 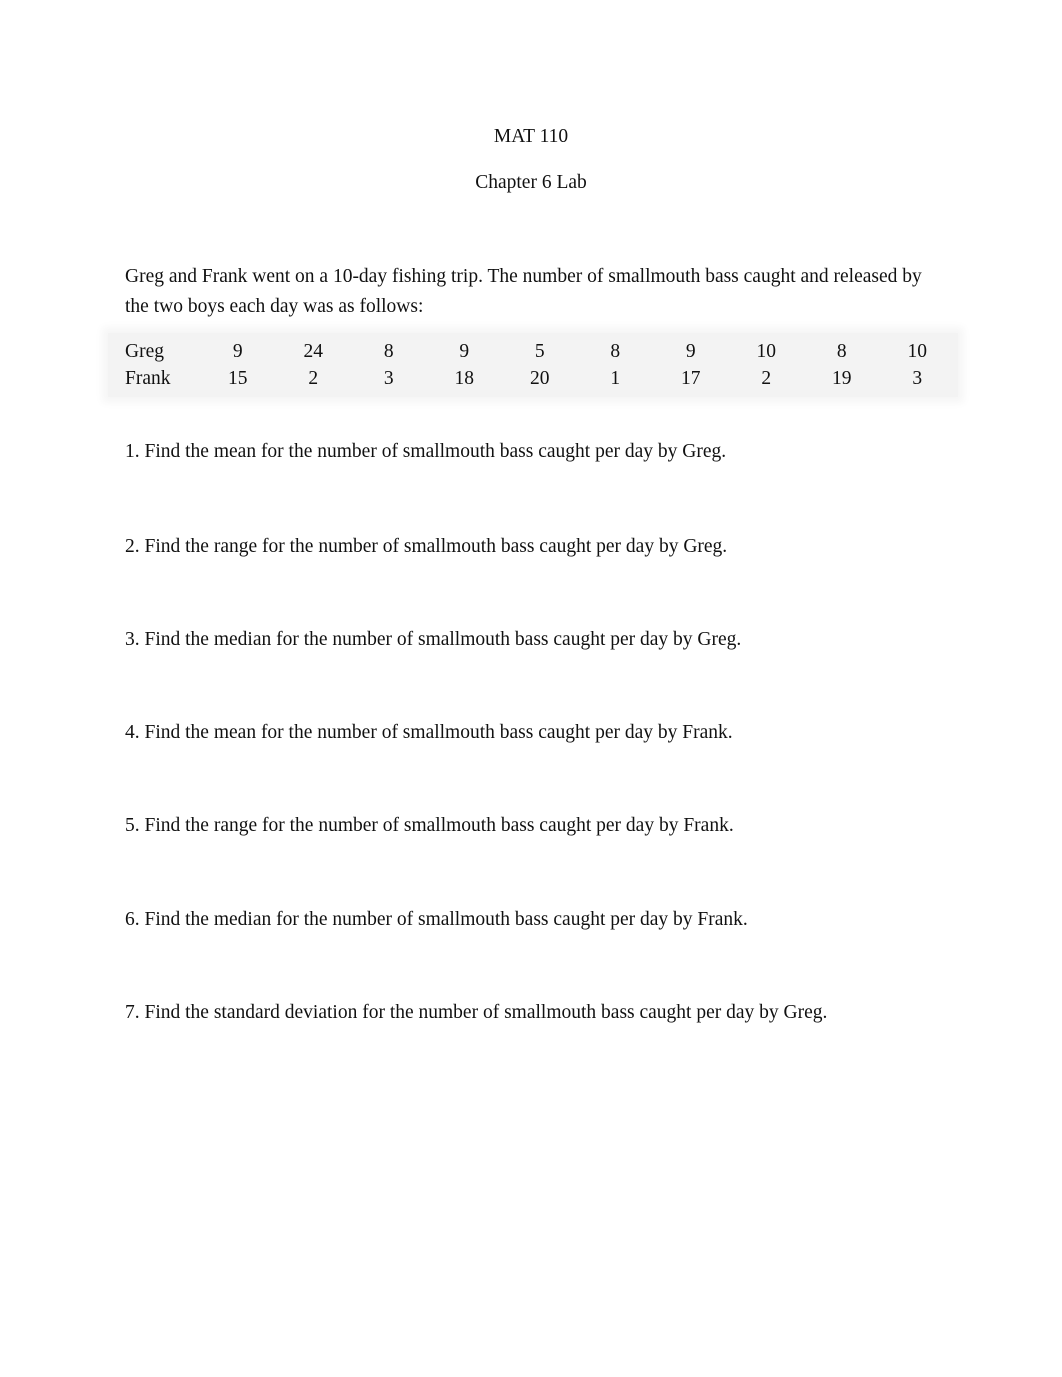 I want to click on table-row: Frank 15 2 3 18 20 1 17 2 19 3, so click(x=540, y=378).